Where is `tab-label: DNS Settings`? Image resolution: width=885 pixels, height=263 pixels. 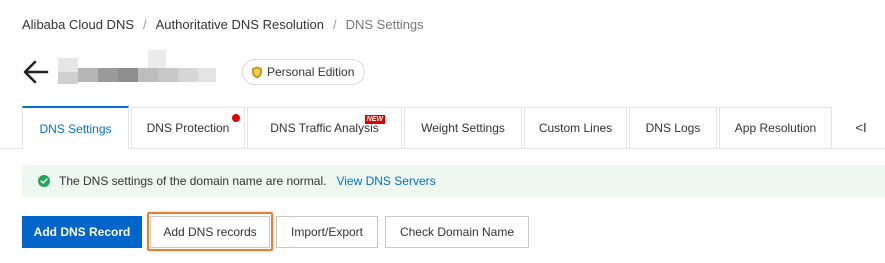 tab-label: DNS Settings is located at coordinates (75, 128).